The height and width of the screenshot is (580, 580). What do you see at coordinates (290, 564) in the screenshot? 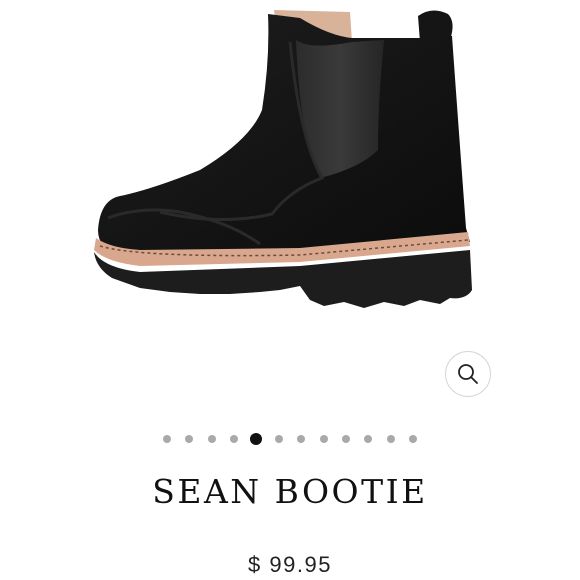
I see `product-price: $ 99.95` at bounding box center [290, 564].